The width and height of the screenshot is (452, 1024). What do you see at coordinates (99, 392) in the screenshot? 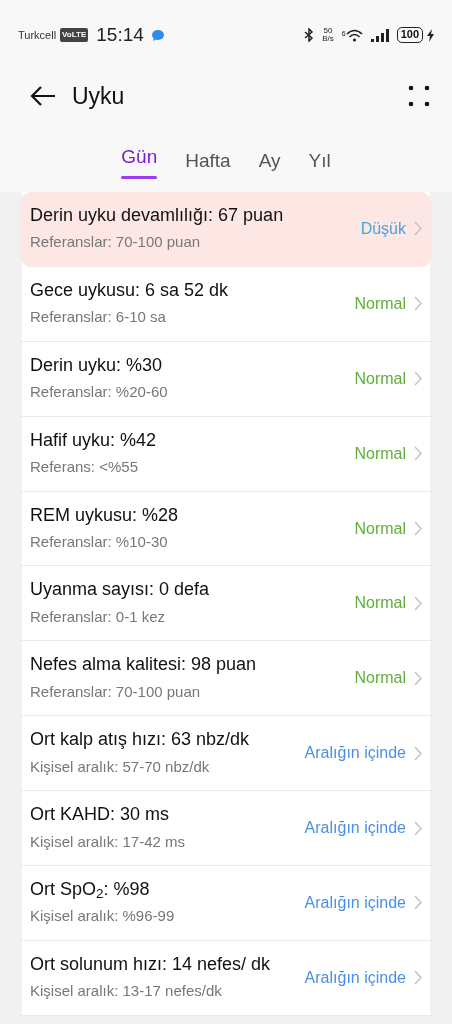
I see `reference-range: Referanslar: %20-60` at bounding box center [99, 392].